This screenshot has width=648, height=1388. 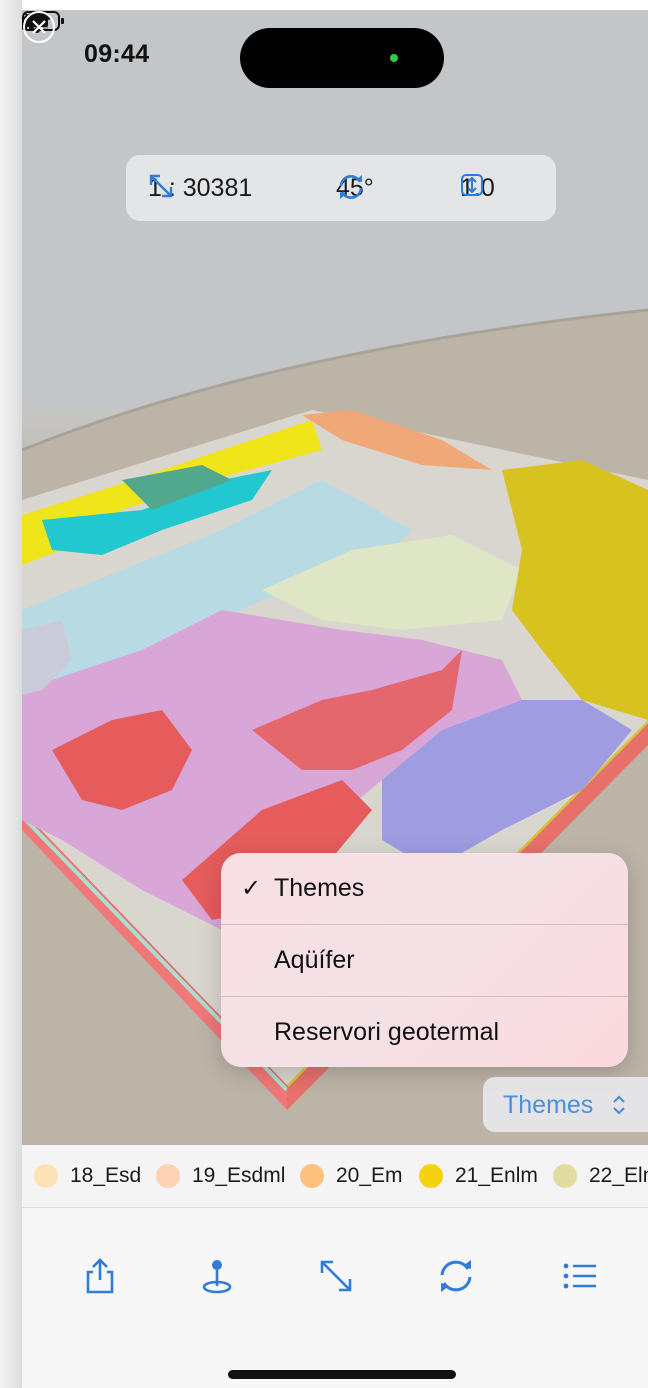 I want to click on page-edge, so click(x=11, y=694).